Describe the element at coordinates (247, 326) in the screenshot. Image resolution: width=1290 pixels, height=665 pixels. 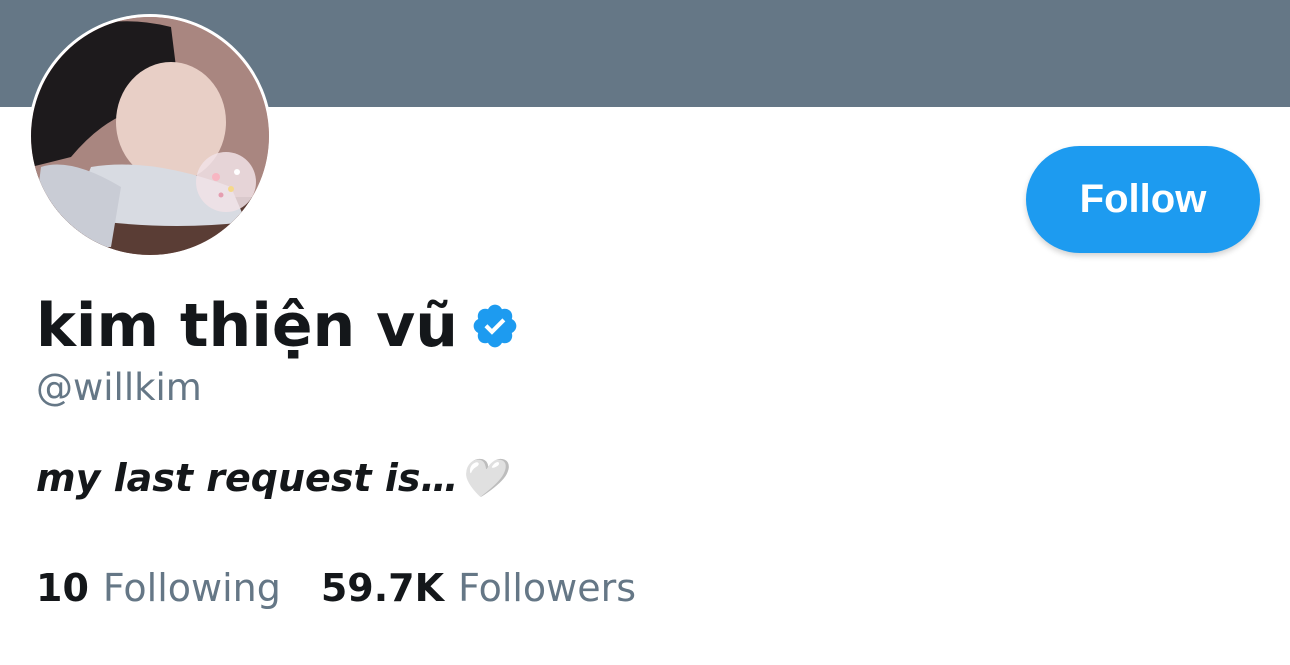
I see `display-name: kim thiện vũ` at that location.